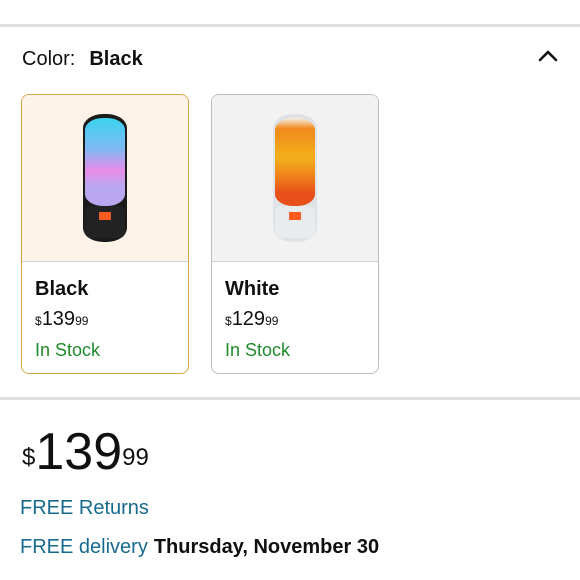 The image size is (580, 580). What do you see at coordinates (295, 319) in the screenshot?
I see `swatch-price: $12999` at bounding box center [295, 319].